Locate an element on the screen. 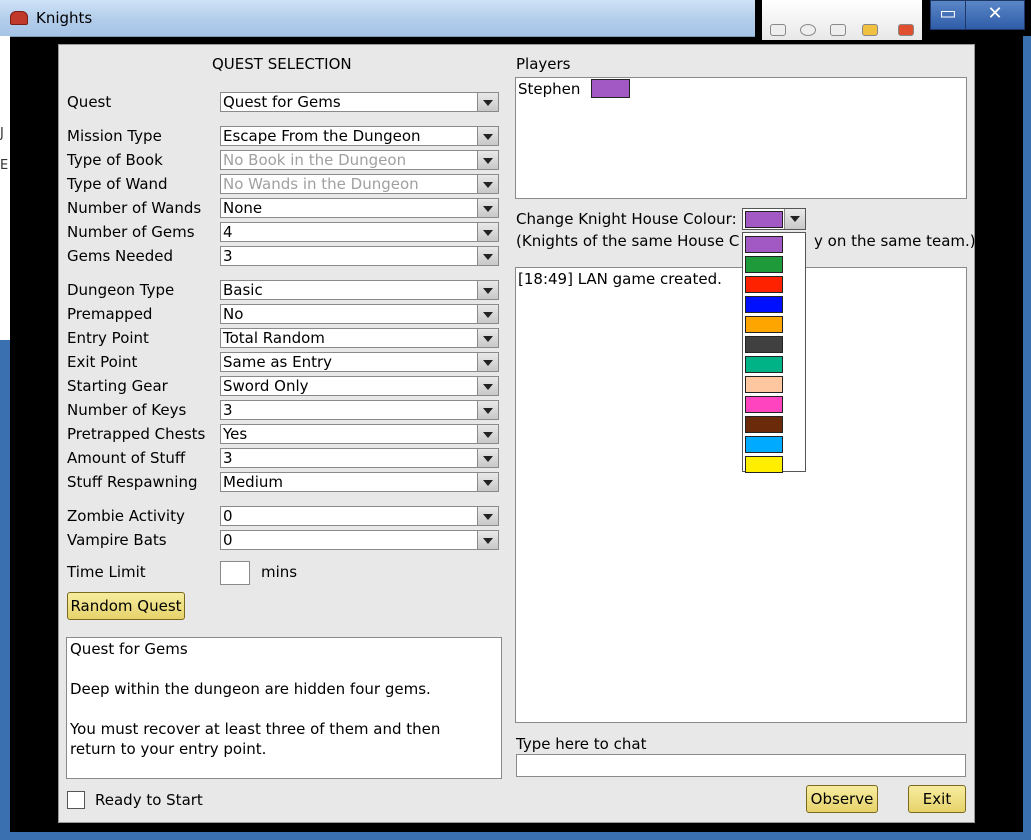  select-value: Quest for Gems is located at coordinates (282, 102).